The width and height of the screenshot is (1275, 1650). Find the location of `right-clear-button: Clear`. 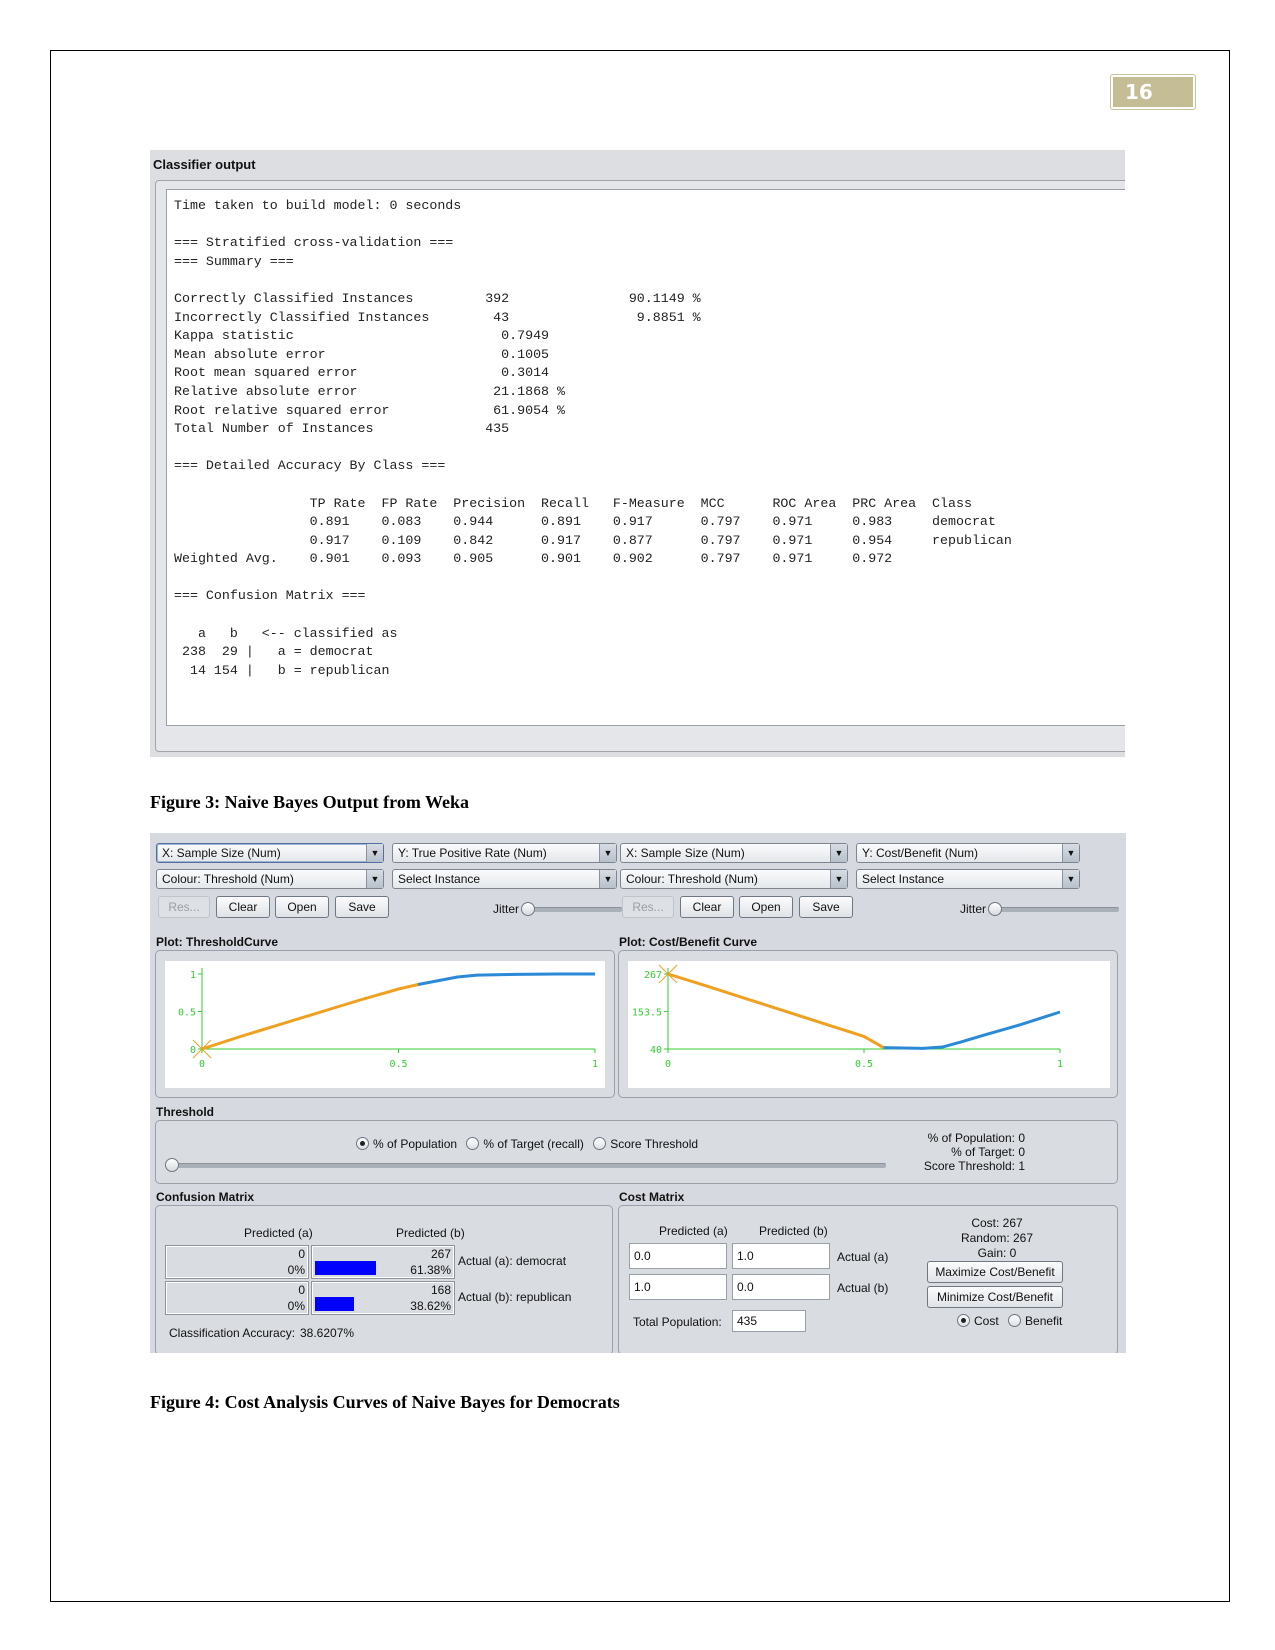

right-clear-button: Clear is located at coordinates (707, 907).